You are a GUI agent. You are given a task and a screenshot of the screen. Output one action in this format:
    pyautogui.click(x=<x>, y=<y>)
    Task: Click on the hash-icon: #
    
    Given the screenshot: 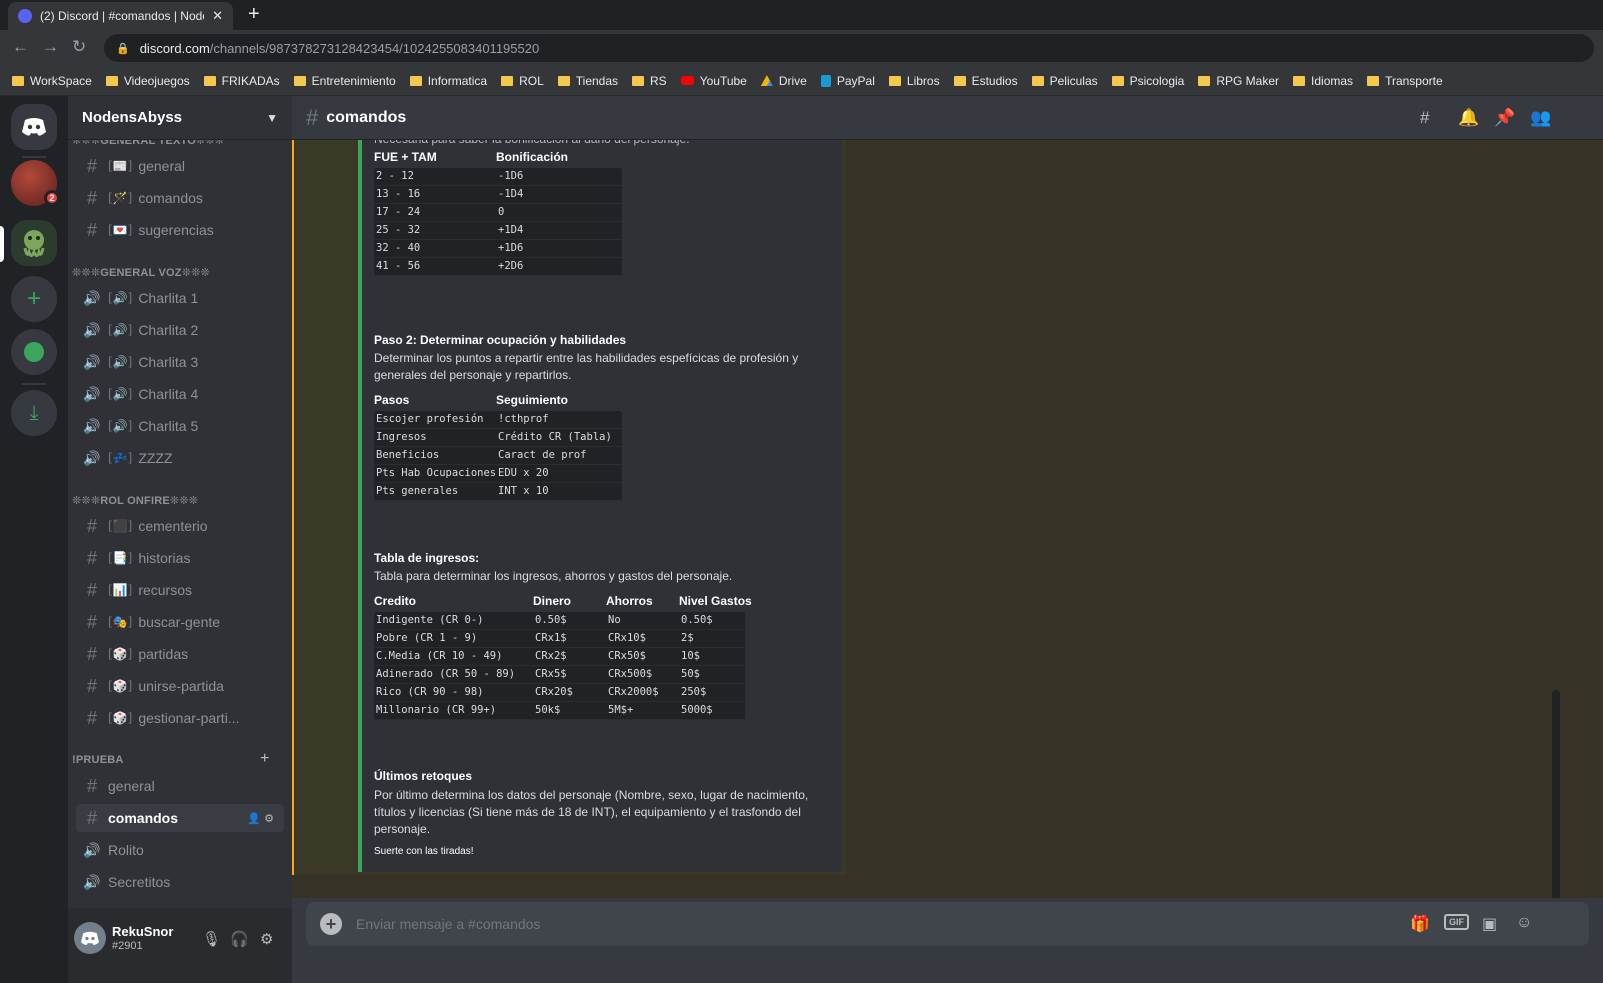 What is the action you would take?
    pyautogui.click(x=91, y=621)
    